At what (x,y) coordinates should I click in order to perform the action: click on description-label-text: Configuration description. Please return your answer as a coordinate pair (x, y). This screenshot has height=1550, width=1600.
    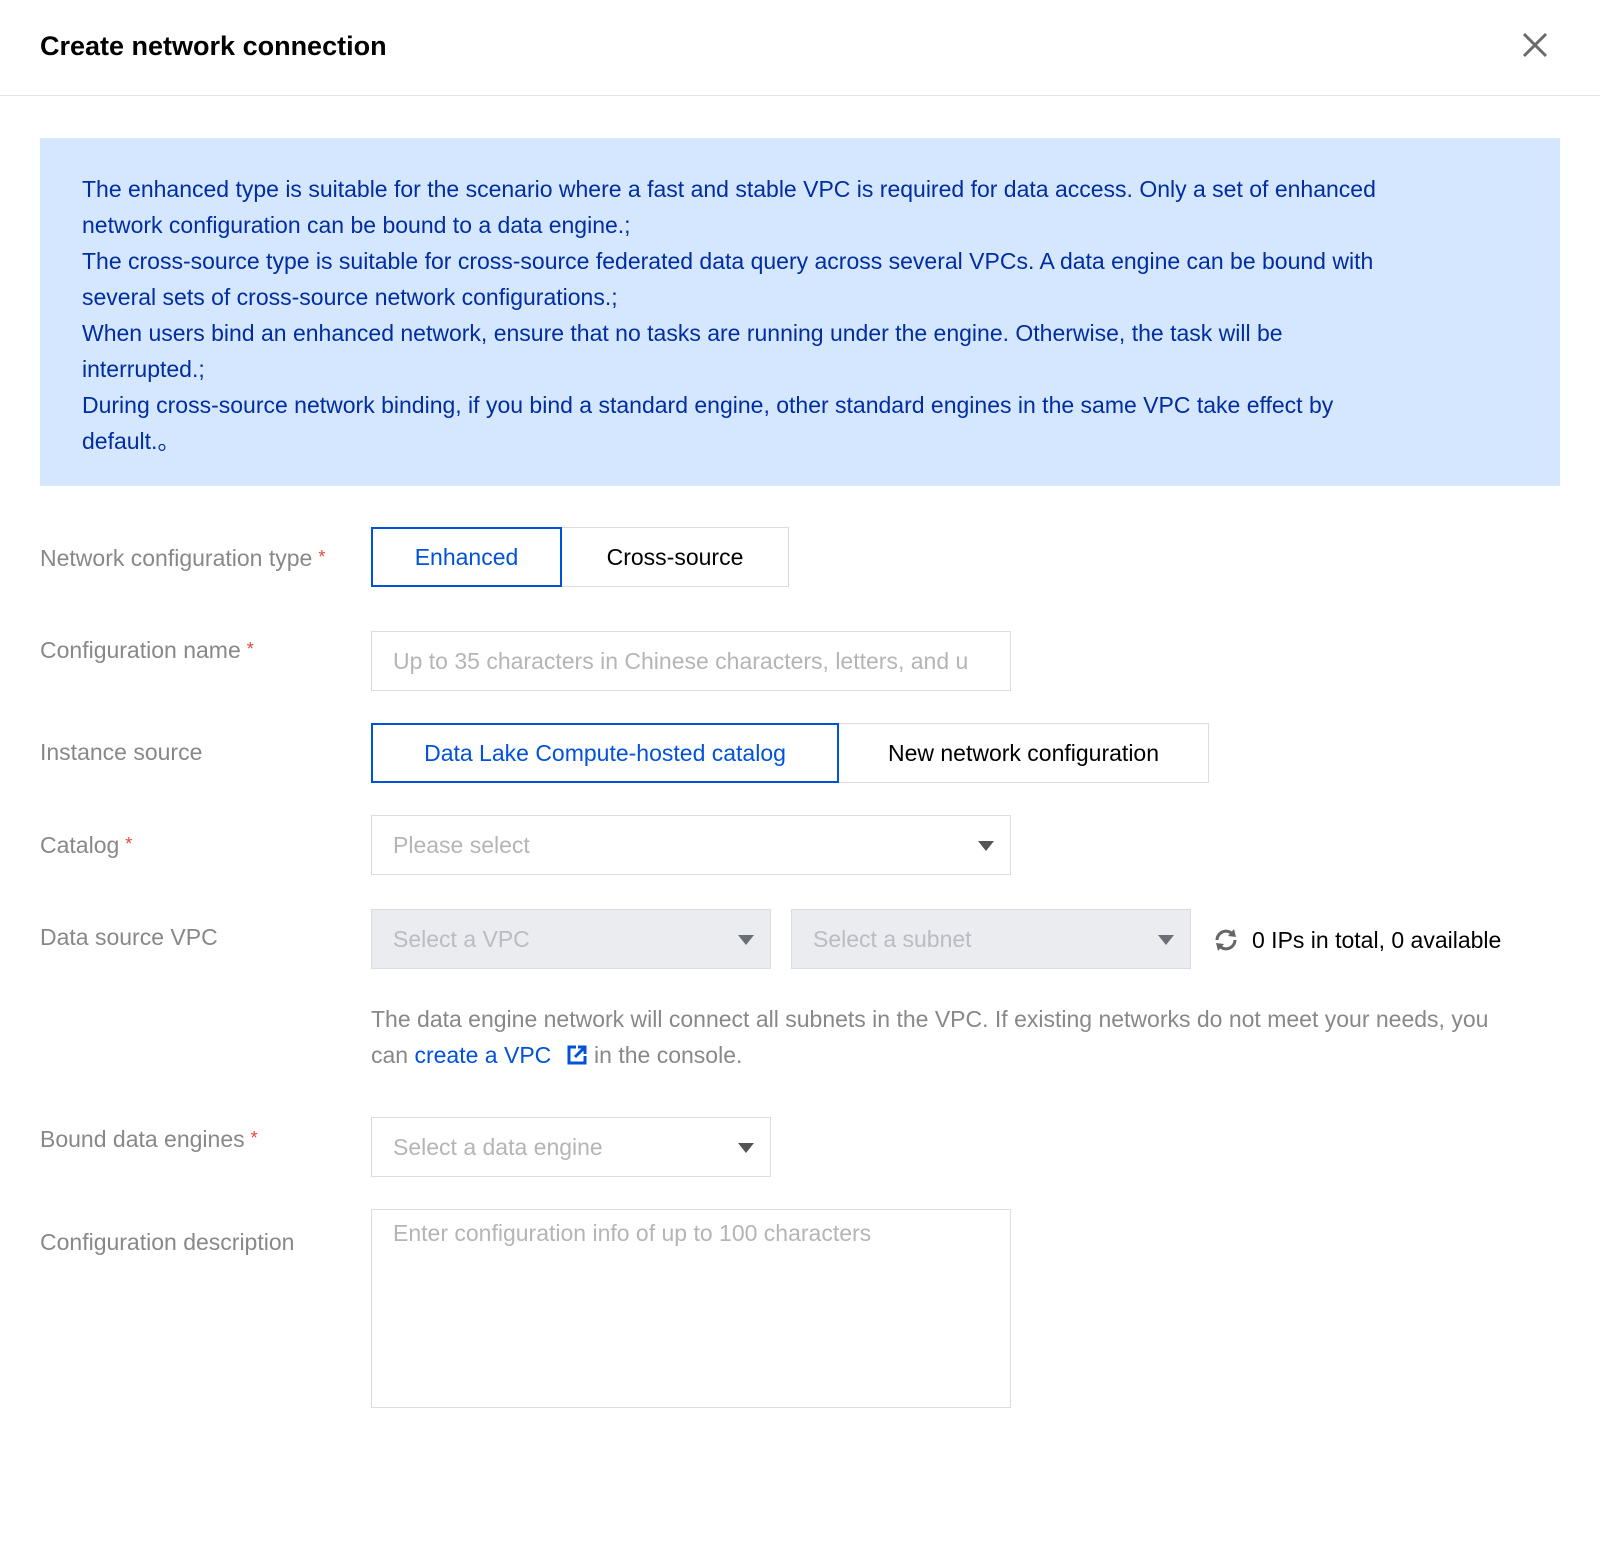
    Looking at the image, I should click on (167, 1242).